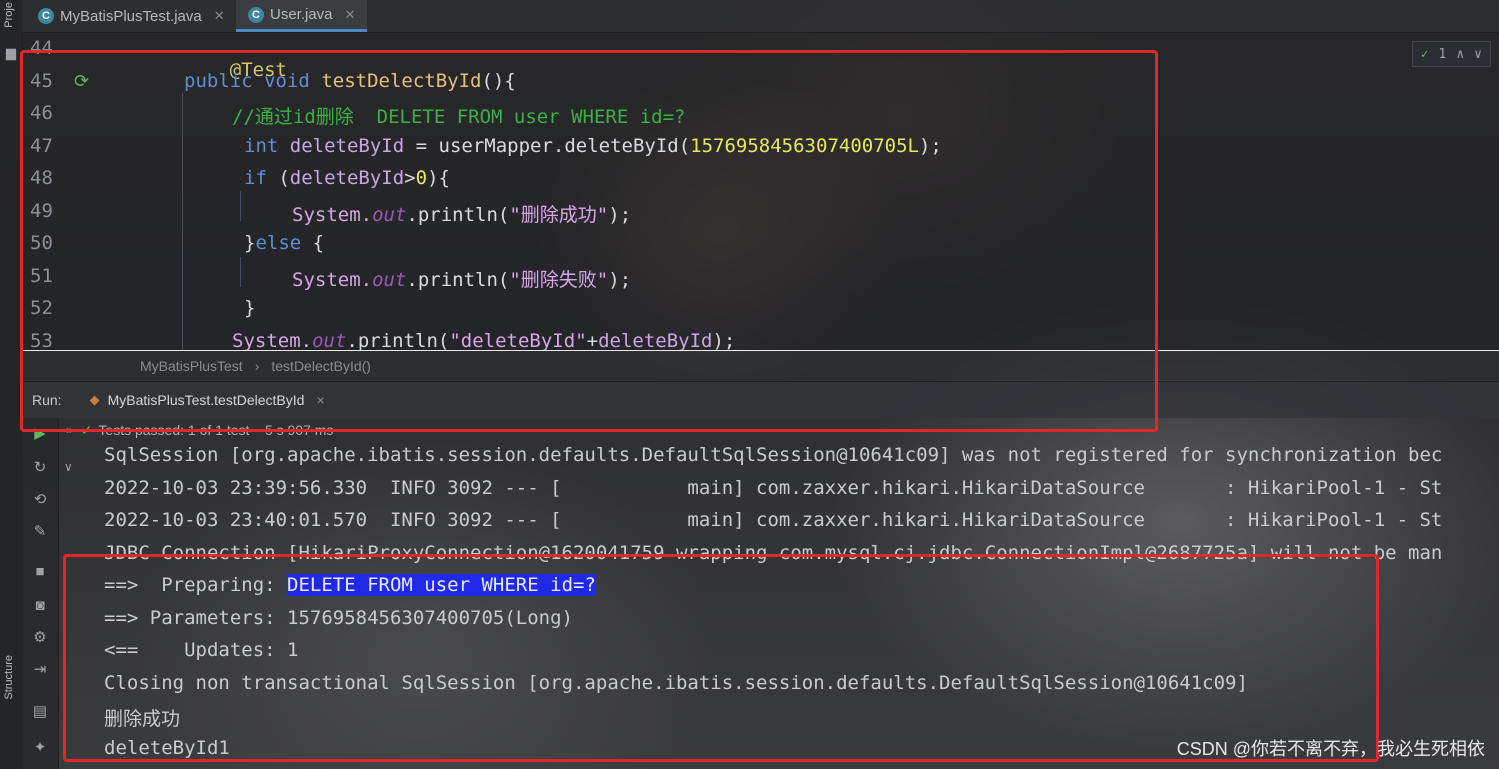  I want to click on editor-tab-bar: C MyBatisPlusTest.java ✕ C User.java ✕, so click(760, 16).